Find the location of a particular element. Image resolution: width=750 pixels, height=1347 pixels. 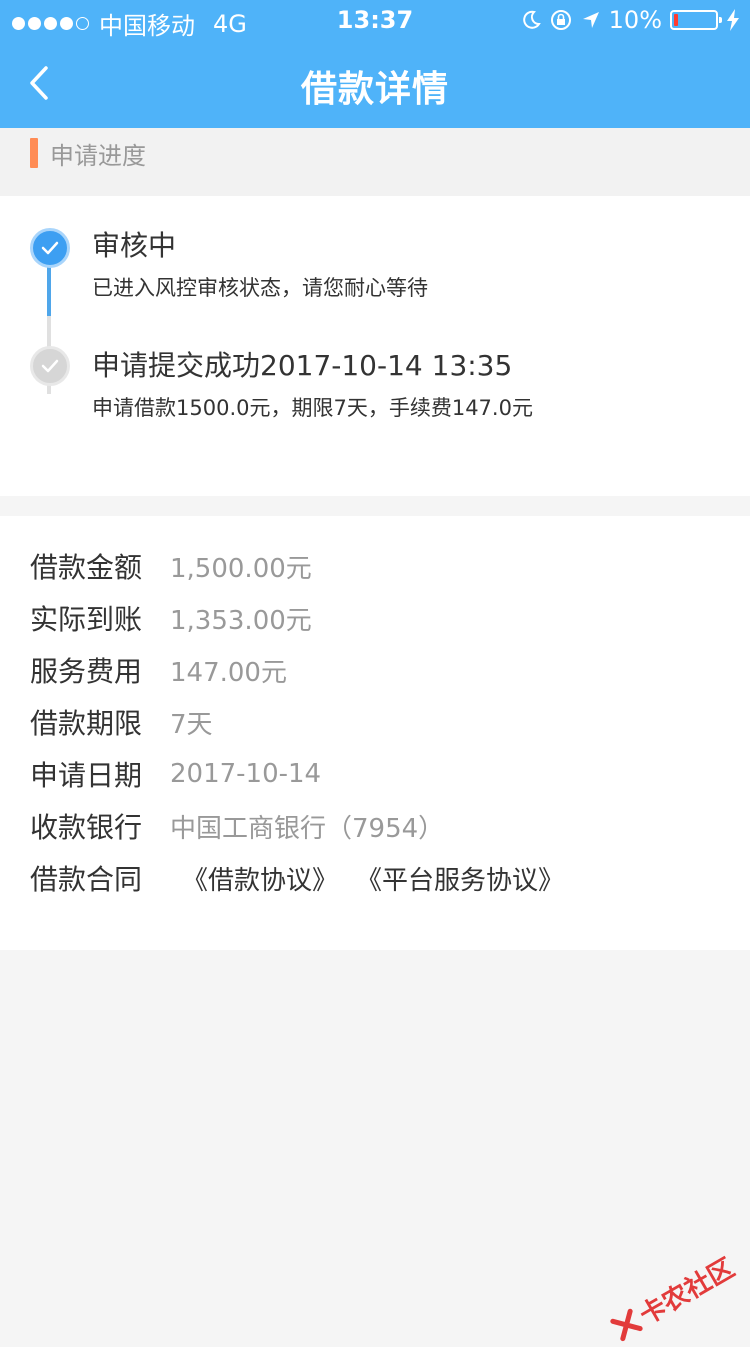

progress-section-title: 申请进度 is located at coordinates (98, 153).